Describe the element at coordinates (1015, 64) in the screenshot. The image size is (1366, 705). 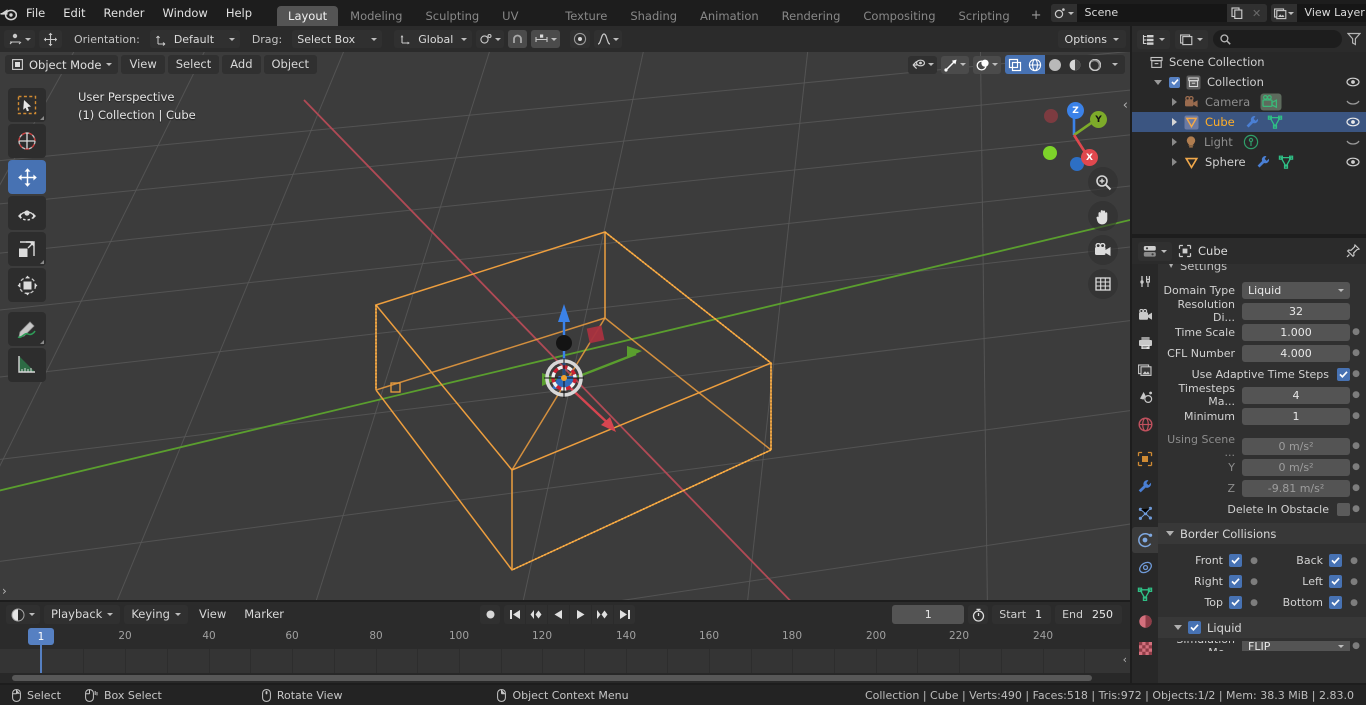
I see `toggle-xray-icon` at that location.